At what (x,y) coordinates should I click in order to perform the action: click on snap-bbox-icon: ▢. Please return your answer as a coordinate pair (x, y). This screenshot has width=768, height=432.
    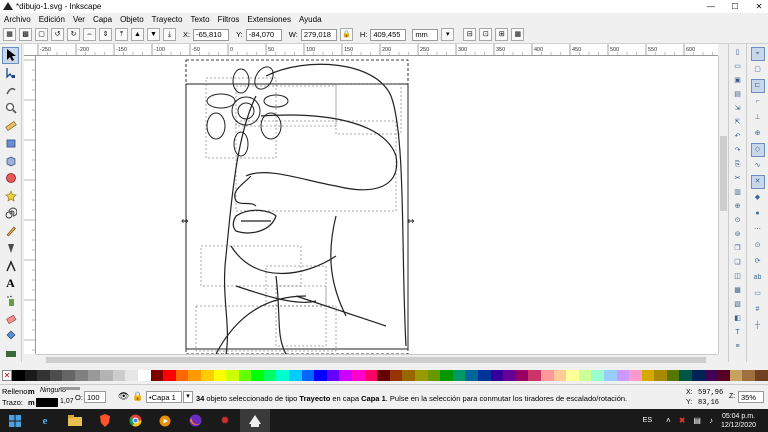
    Looking at the image, I should click on (758, 70).